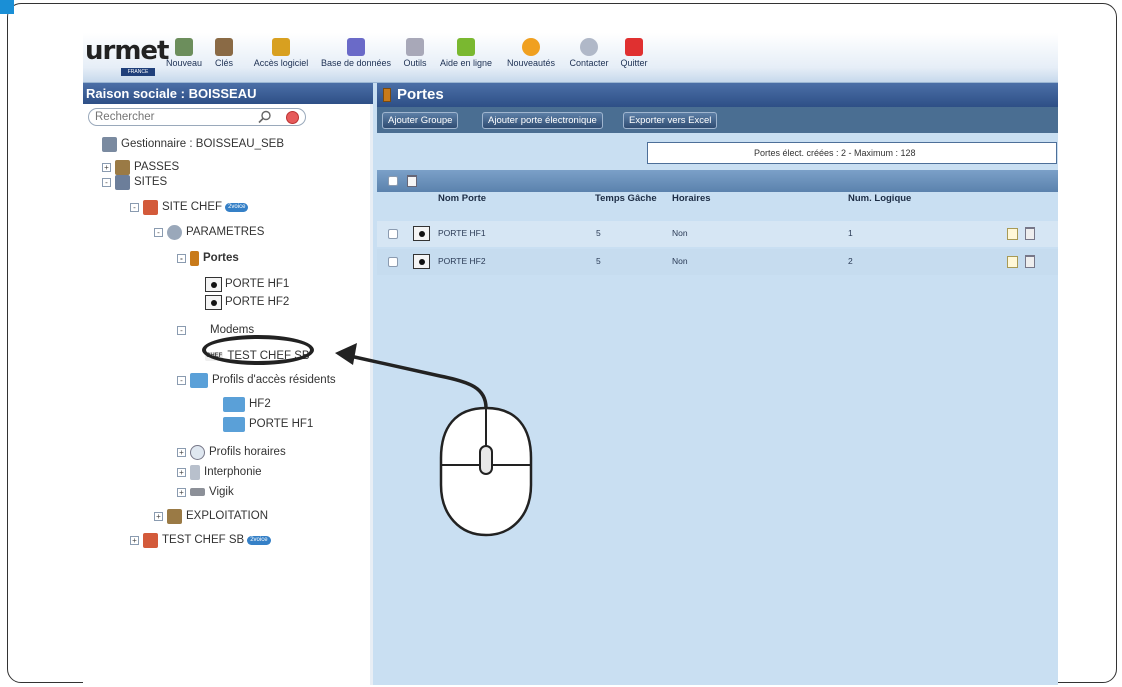 The width and height of the screenshot is (1122, 687). What do you see at coordinates (197, 452) in the screenshot?
I see `clock-icon` at bounding box center [197, 452].